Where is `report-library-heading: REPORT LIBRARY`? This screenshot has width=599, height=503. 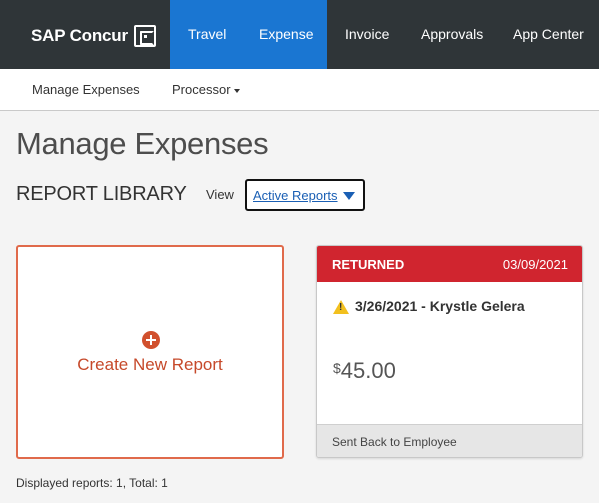
report-library-heading: REPORT LIBRARY is located at coordinates (101, 194).